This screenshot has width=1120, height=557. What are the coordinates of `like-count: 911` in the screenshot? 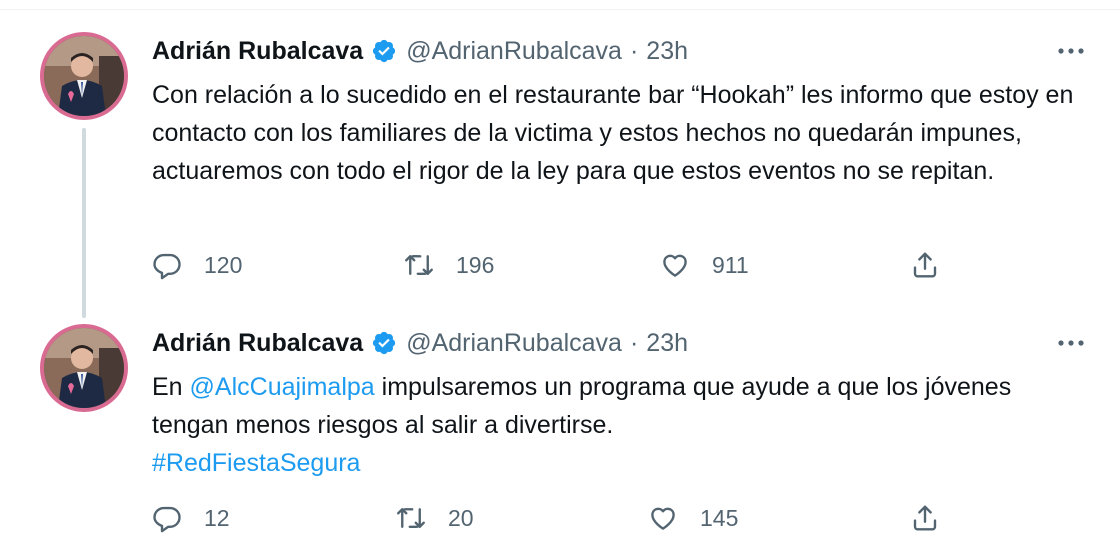 It's located at (730, 264).